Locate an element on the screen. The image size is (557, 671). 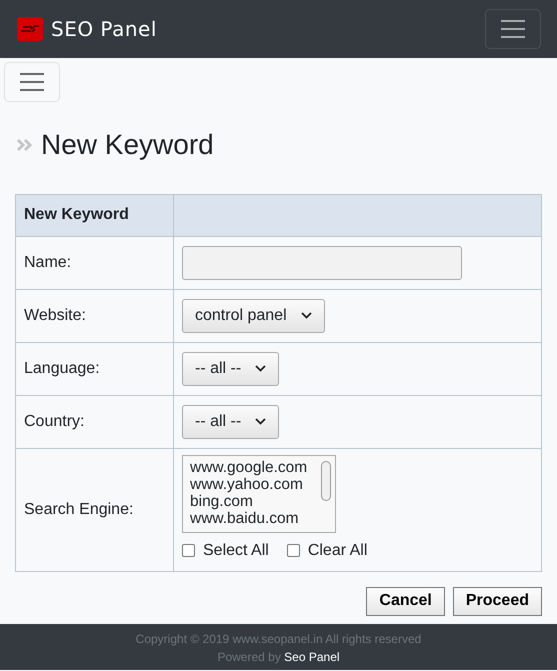
copyright-text: Copyright © 2019 www.seopanel.in All rights reserved is located at coordinates (279, 639).